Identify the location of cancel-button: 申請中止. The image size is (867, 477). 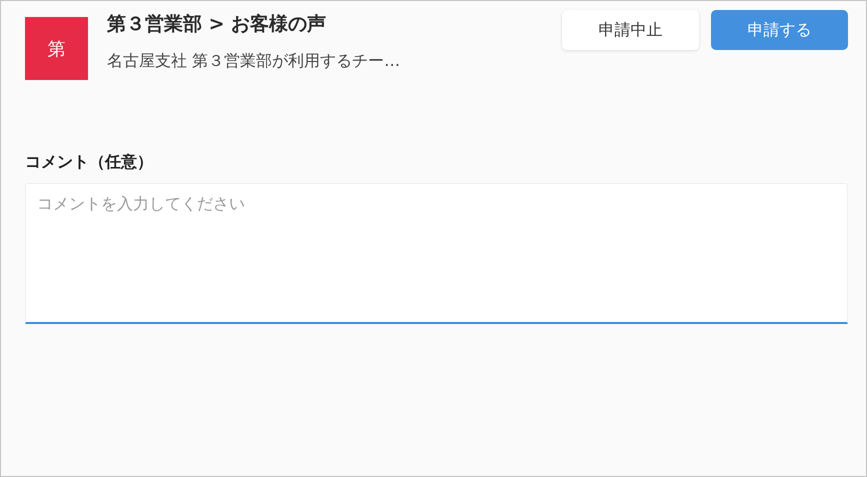
(630, 30).